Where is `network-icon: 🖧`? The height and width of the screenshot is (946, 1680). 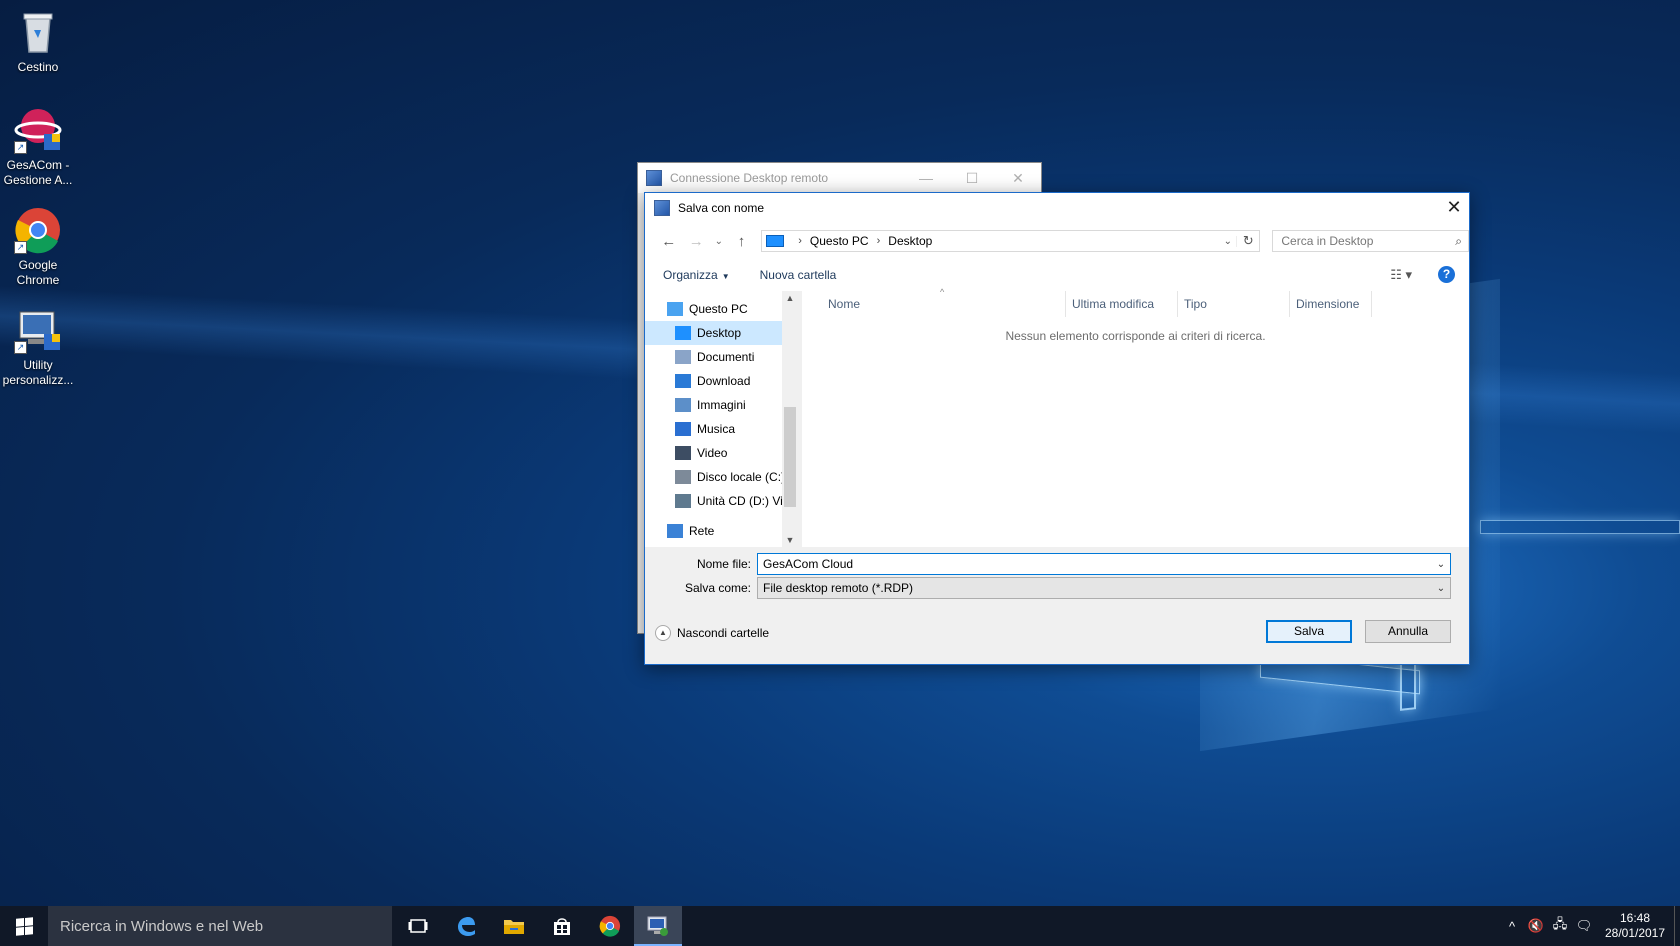 network-icon: 🖧 is located at coordinates (1560, 926).